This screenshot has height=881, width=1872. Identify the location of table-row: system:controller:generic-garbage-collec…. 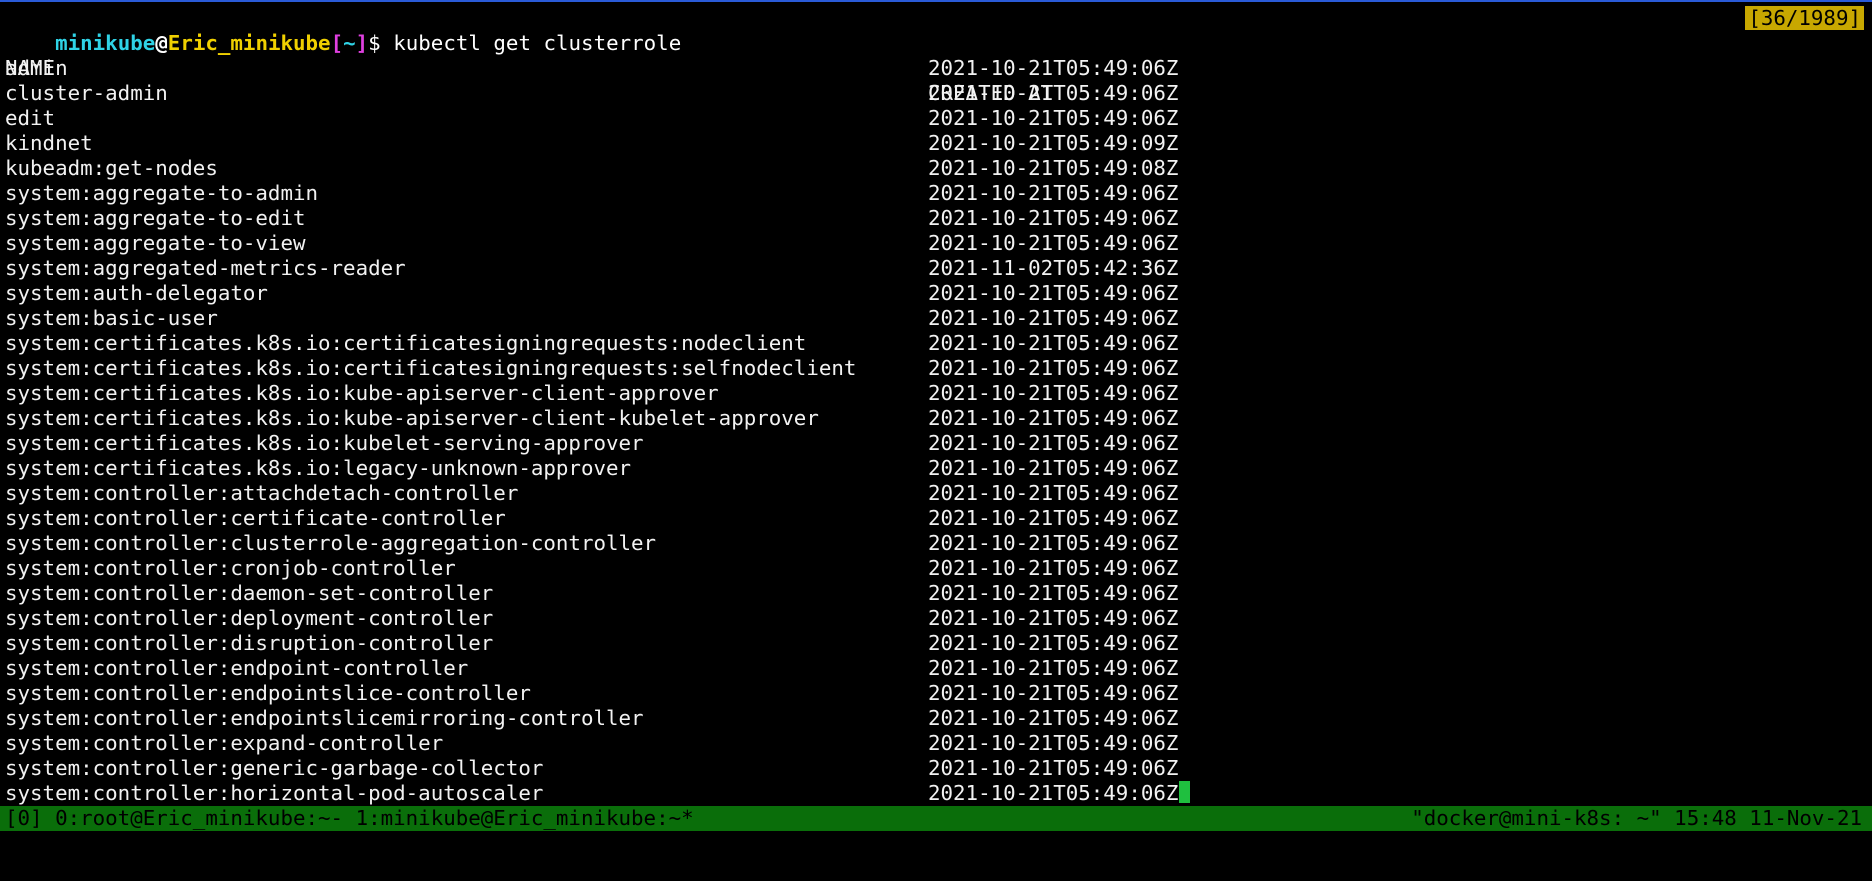
(935, 768).